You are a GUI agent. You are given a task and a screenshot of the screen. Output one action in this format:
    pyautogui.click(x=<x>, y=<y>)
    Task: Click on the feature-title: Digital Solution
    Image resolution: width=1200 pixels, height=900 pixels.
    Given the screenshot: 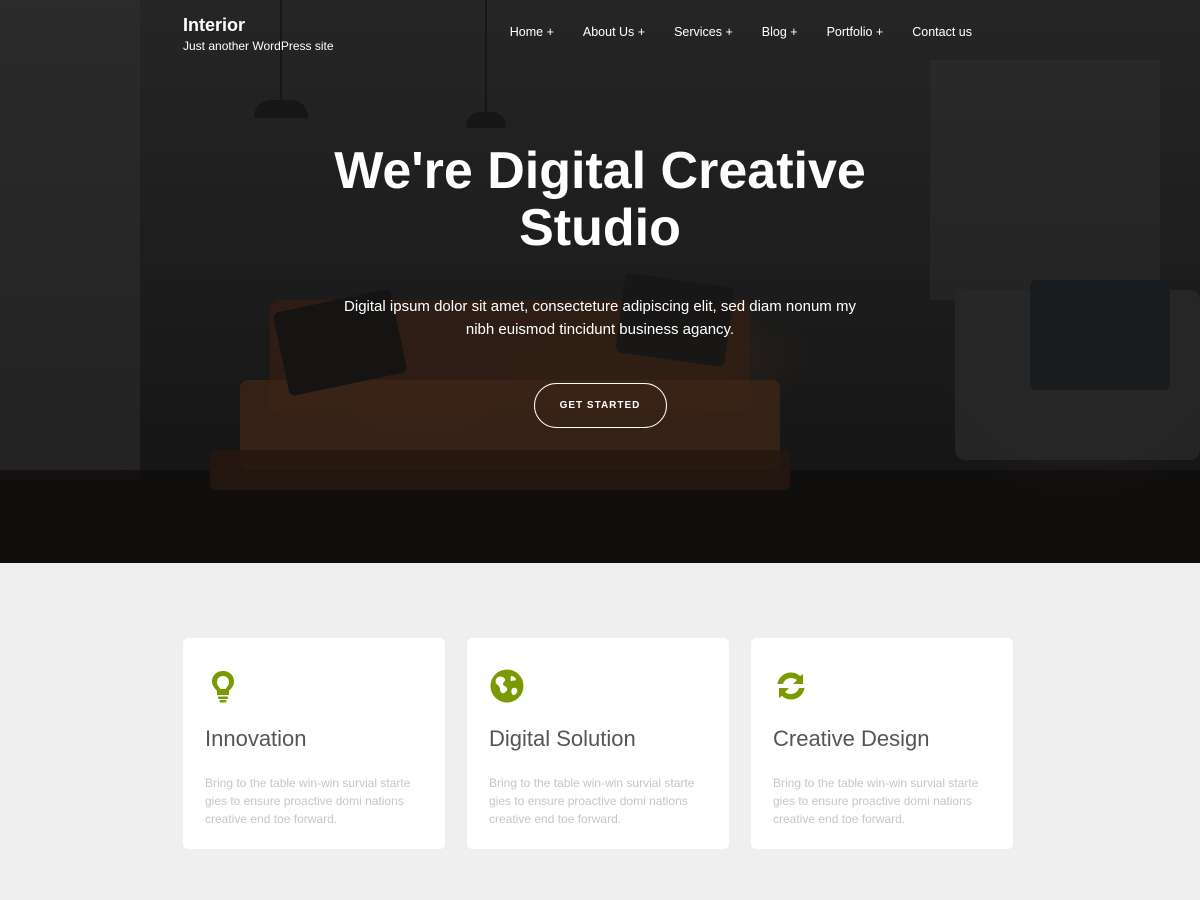 What is the action you would take?
    pyautogui.click(x=562, y=738)
    